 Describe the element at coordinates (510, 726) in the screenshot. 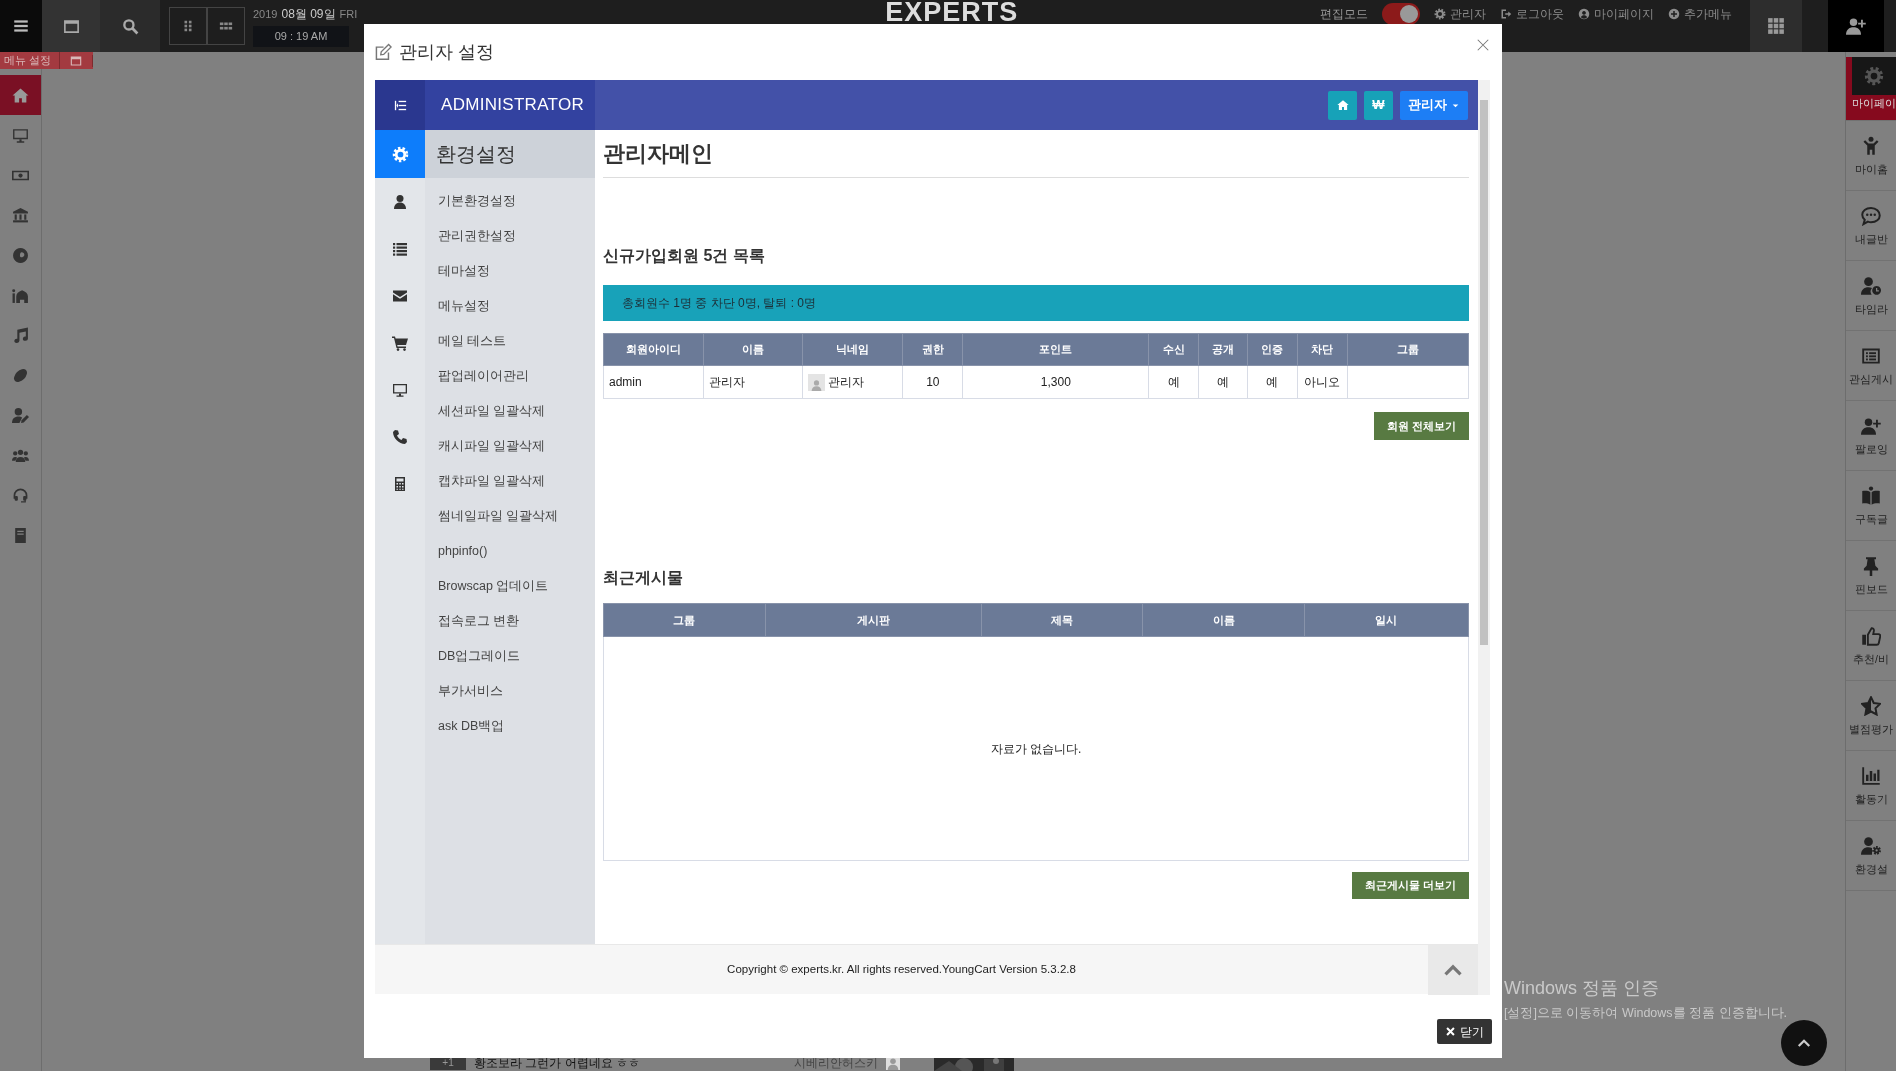

I see `menu-item: ask DB백업` at that location.